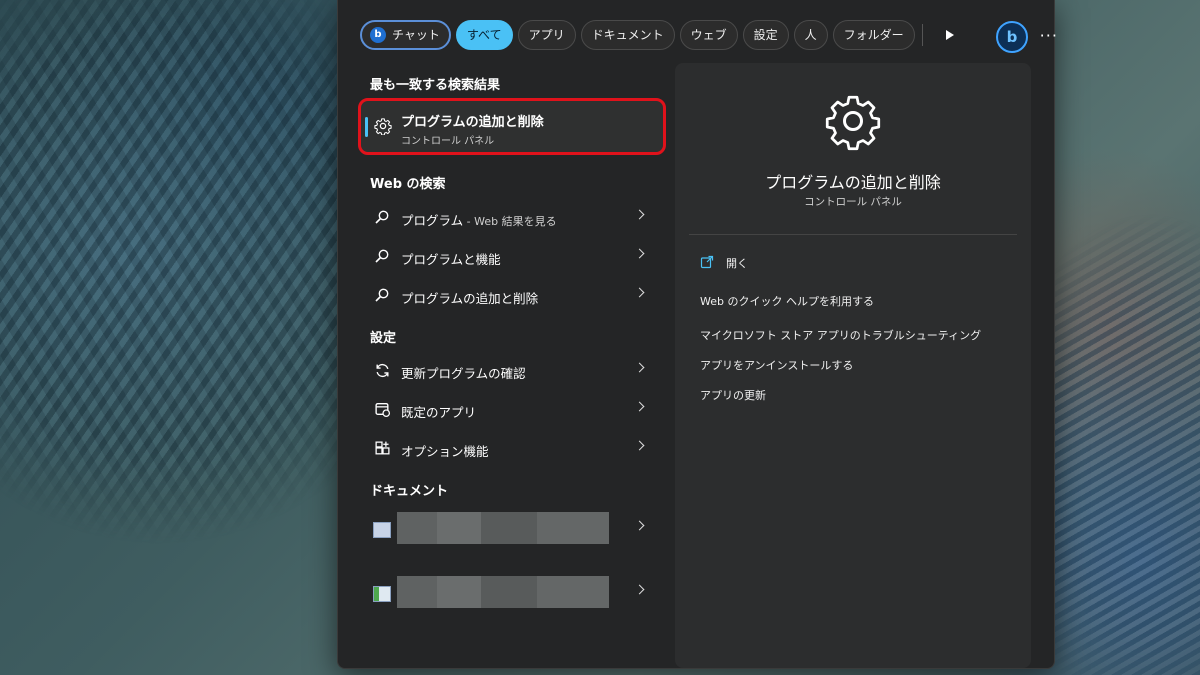  Describe the element at coordinates (383, 410) in the screenshot. I see `default-apps-icon` at that location.